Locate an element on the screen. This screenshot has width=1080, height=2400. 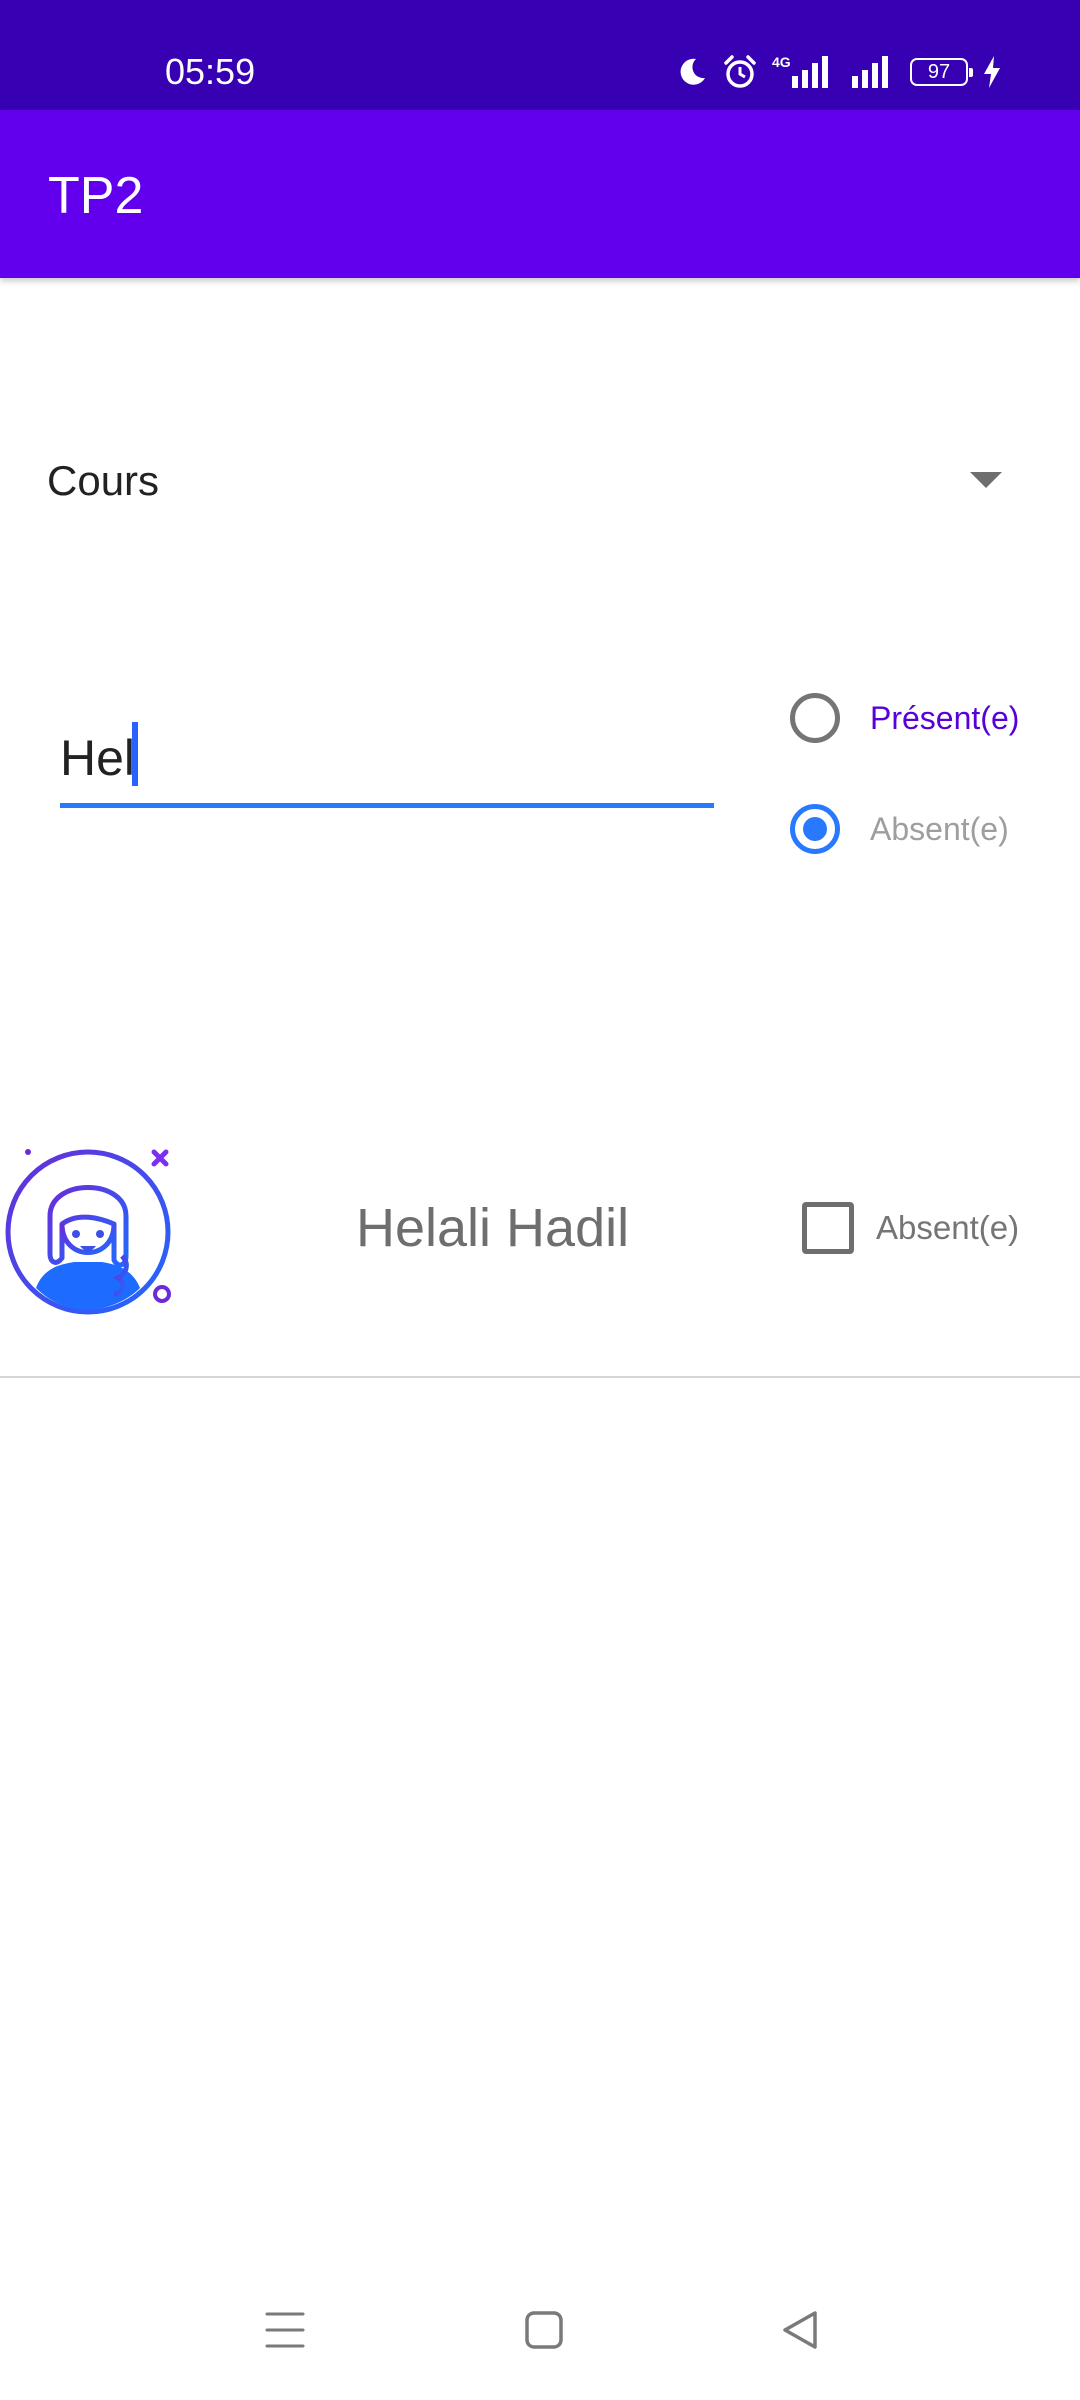
signal-4g-icon: 4G is located at coordinates (803, 72).